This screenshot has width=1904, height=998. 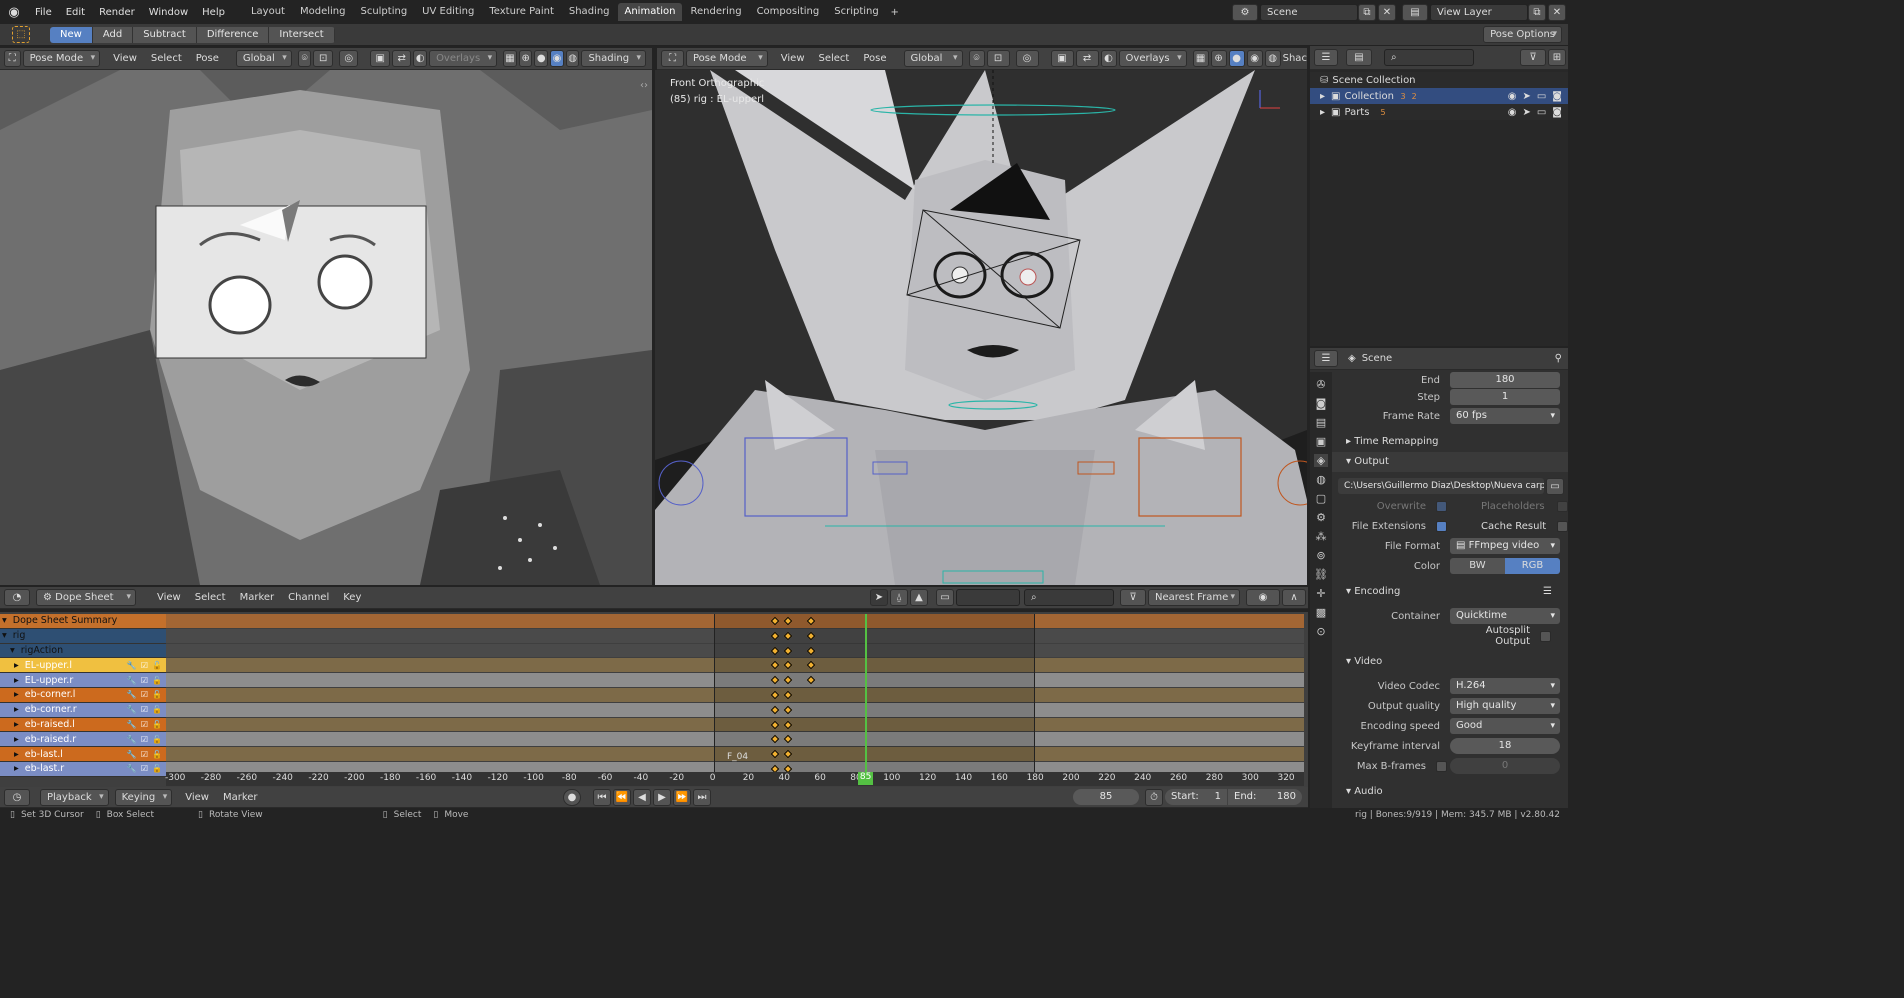 I want to click on menu-help: Help, so click(x=213, y=12).